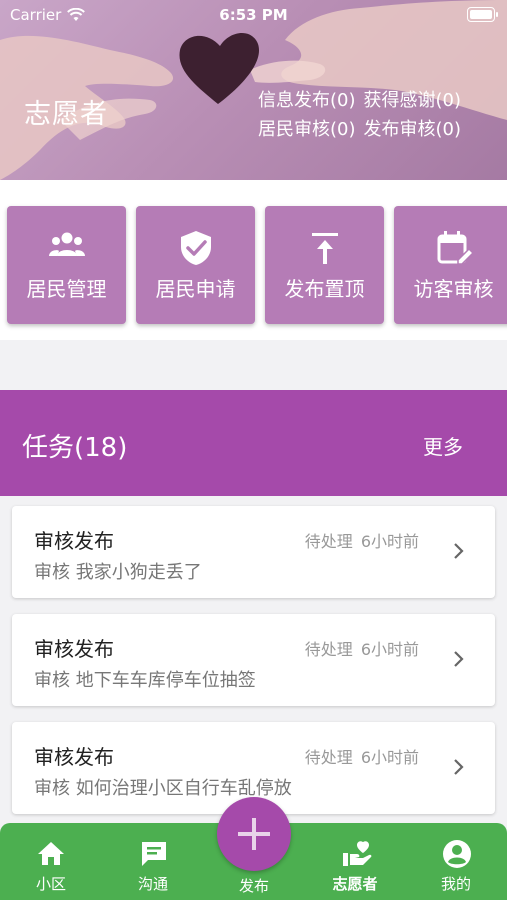  What do you see at coordinates (359, 115) in the screenshot?
I see `volunteer-stats: 信息发布(0) 获得感谢(0) 居民审核(0) 发布审核(0)` at bounding box center [359, 115].